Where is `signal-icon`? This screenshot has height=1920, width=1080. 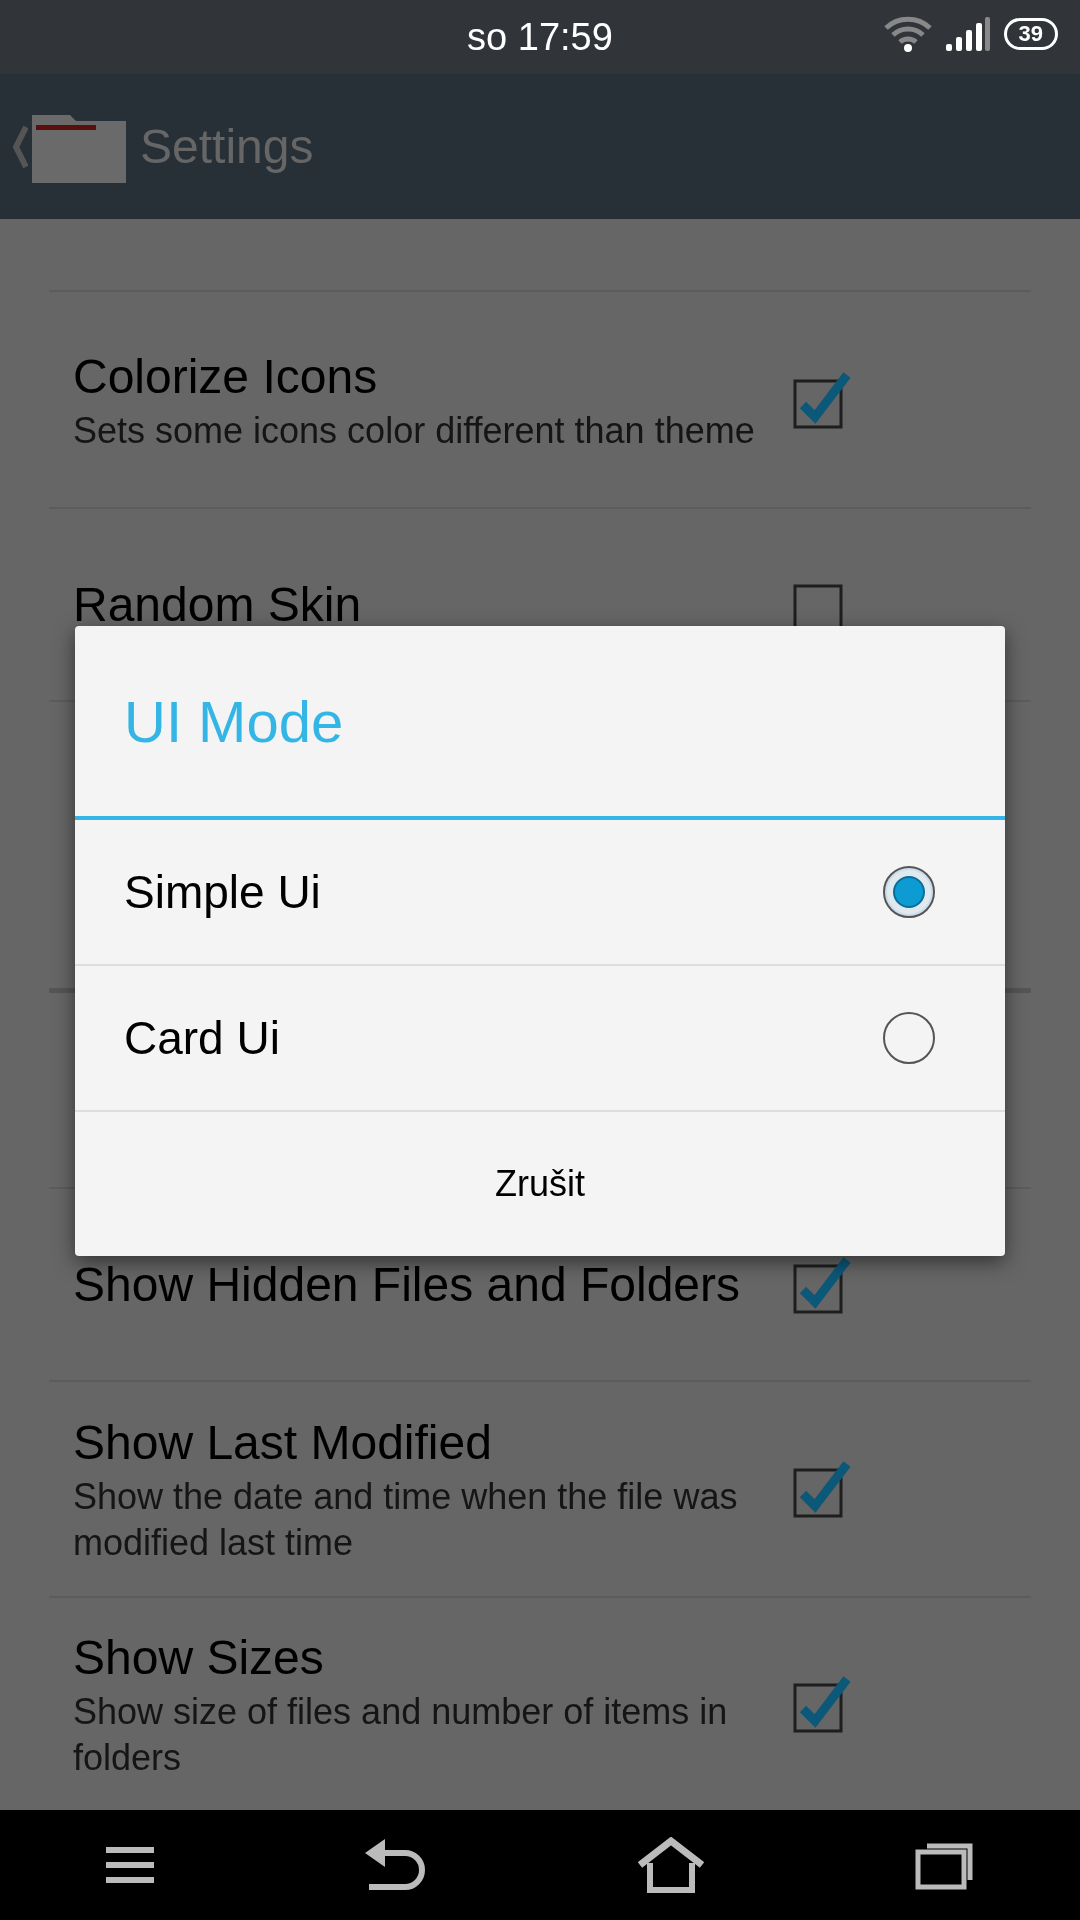 signal-icon is located at coordinates (967, 34).